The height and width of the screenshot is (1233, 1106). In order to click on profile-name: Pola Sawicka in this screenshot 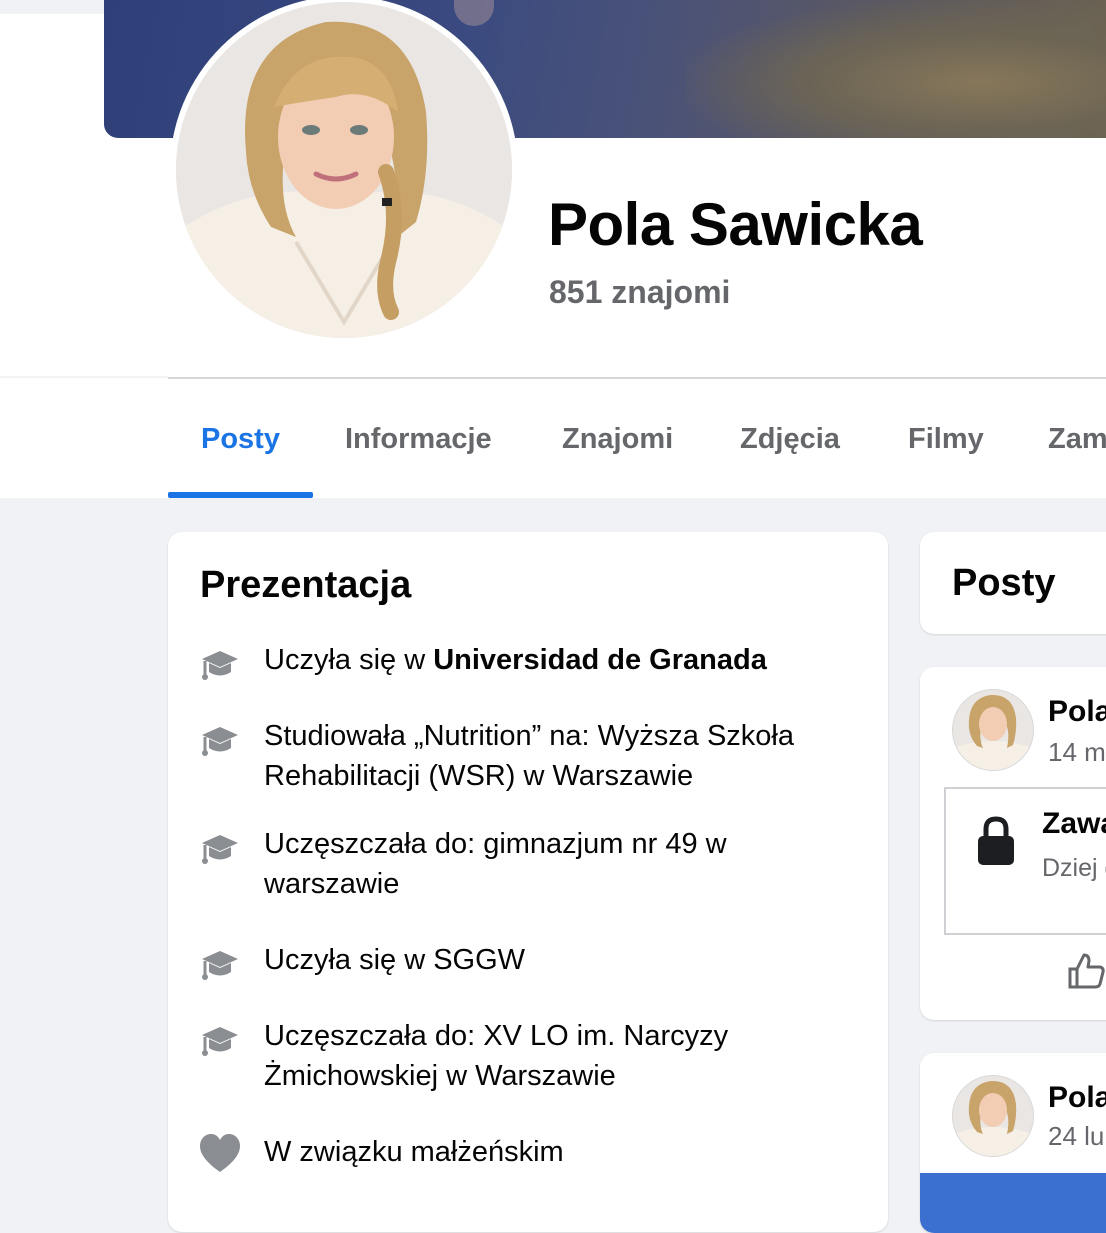, I will do `click(735, 224)`.